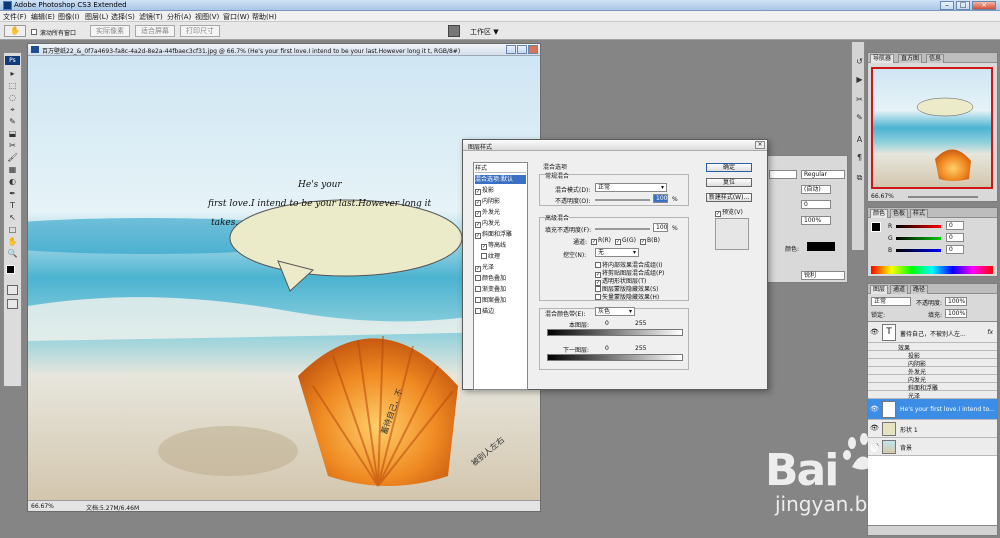  I want to click on blend-if-select: 灰色 ▾, so click(615, 311).